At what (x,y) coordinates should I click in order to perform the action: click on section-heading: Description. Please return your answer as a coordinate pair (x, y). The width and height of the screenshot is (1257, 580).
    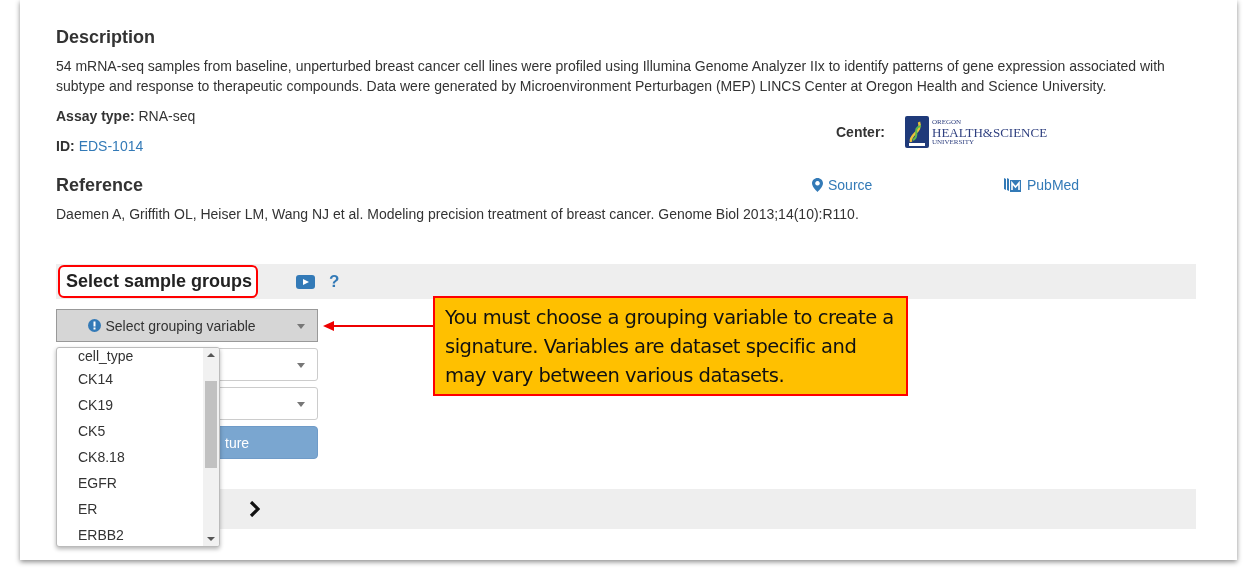
    Looking at the image, I should click on (106, 37).